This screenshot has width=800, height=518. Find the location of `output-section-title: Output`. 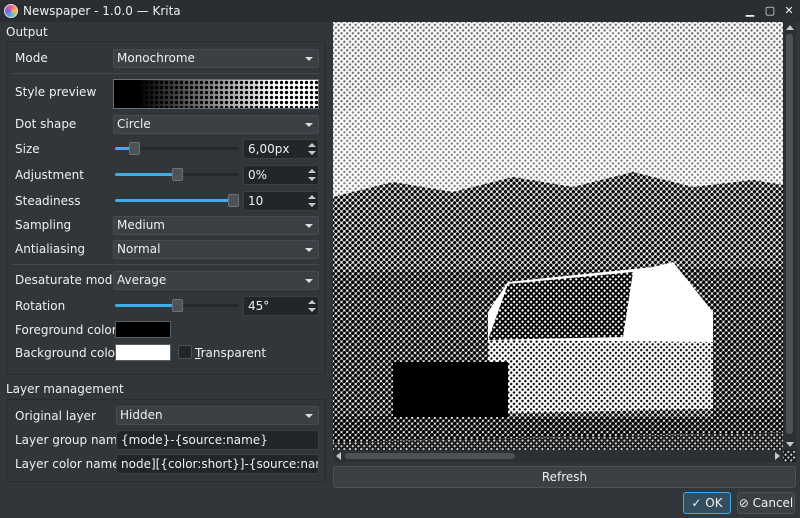

output-section-title: Output is located at coordinates (27, 32).